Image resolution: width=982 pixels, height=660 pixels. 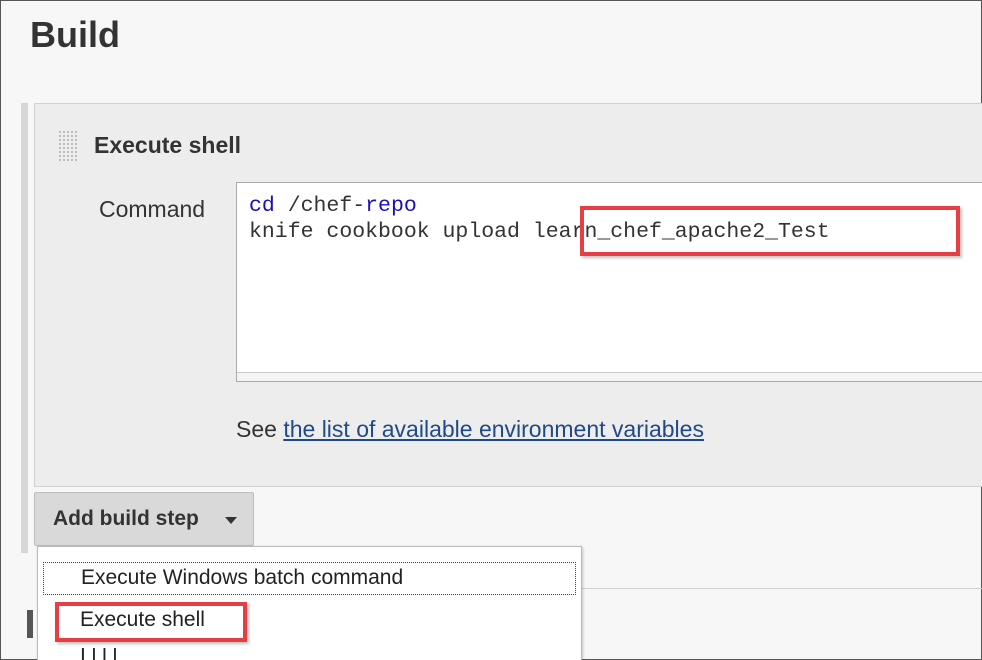 What do you see at coordinates (781, 588) in the screenshot?
I see `section-divider` at bounding box center [781, 588].